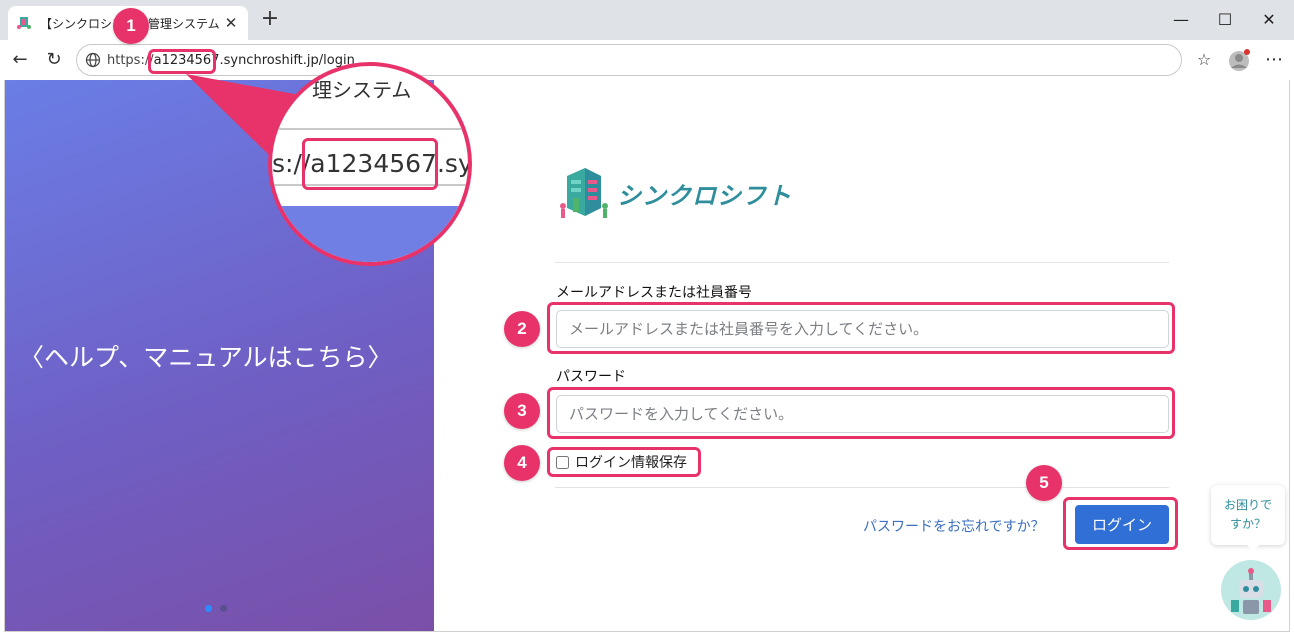 The width and height of the screenshot is (1294, 634). I want to click on url-host-highlight, so click(182, 61).